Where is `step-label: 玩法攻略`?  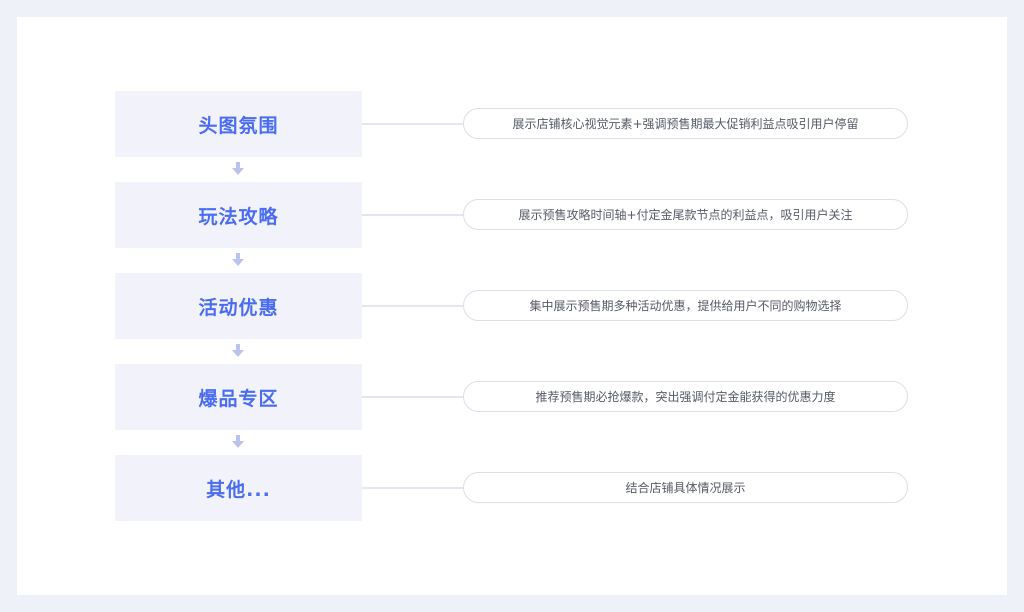
step-label: 玩法攻略 is located at coordinates (238, 216).